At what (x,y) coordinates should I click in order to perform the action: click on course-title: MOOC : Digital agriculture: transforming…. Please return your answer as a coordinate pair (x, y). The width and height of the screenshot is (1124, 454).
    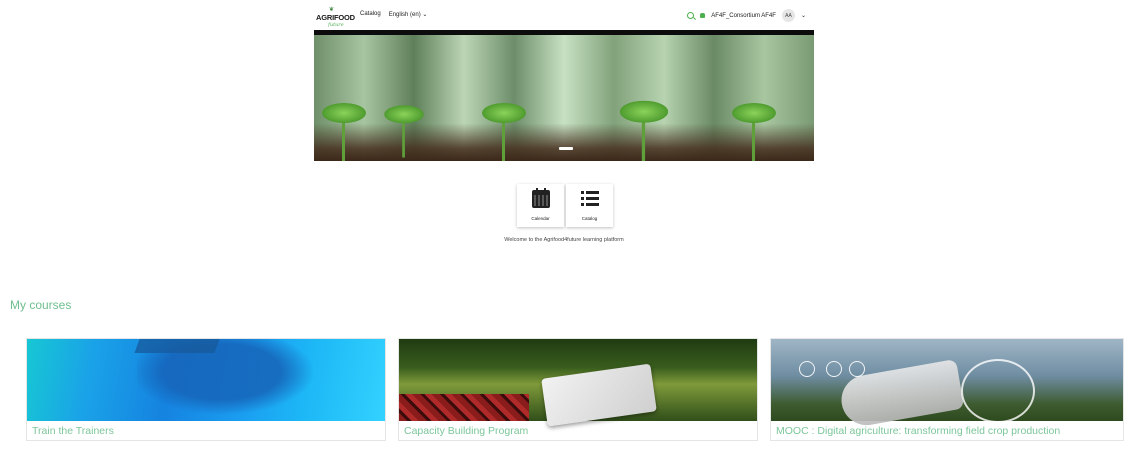
    Looking at the image, I should click on (918, 431).